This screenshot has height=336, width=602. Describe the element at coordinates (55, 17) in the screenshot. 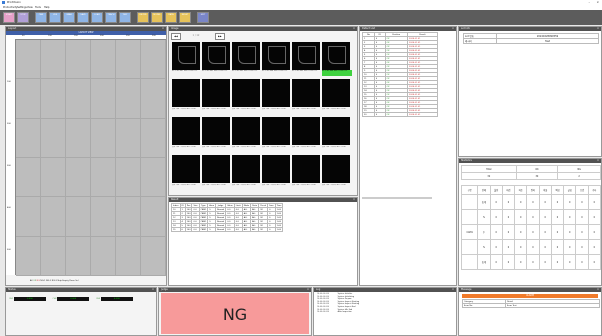

I see `toolbar-button-live: LIVE` at that location.